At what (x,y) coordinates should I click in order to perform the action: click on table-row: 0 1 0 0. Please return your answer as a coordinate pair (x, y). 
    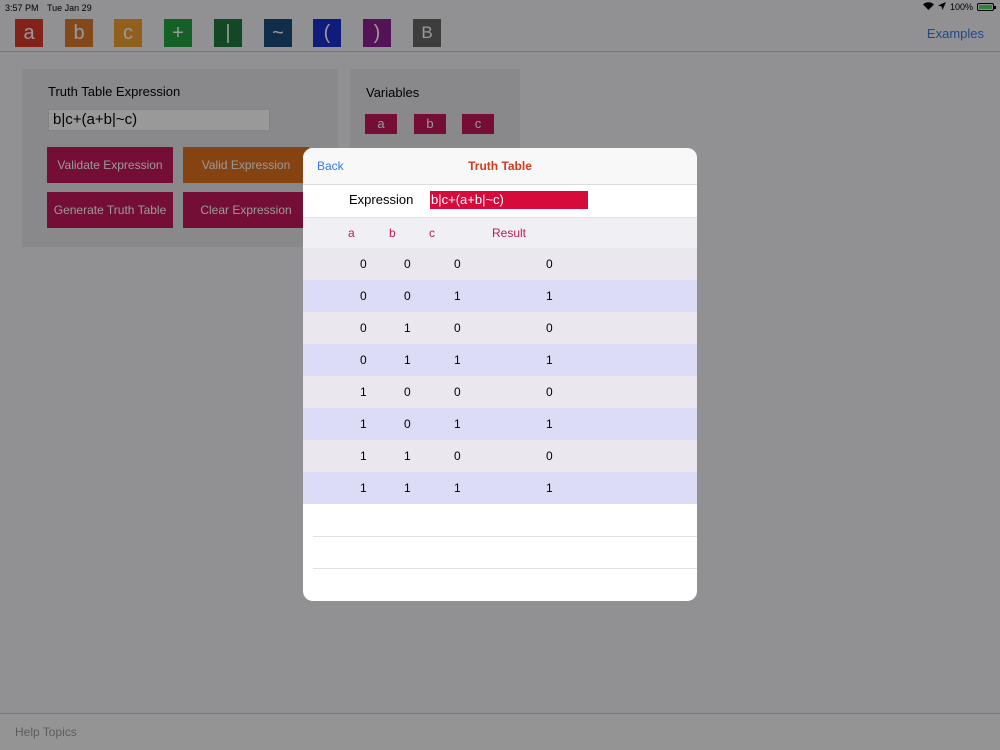
    Looking at the image, I should click on (500, 328).